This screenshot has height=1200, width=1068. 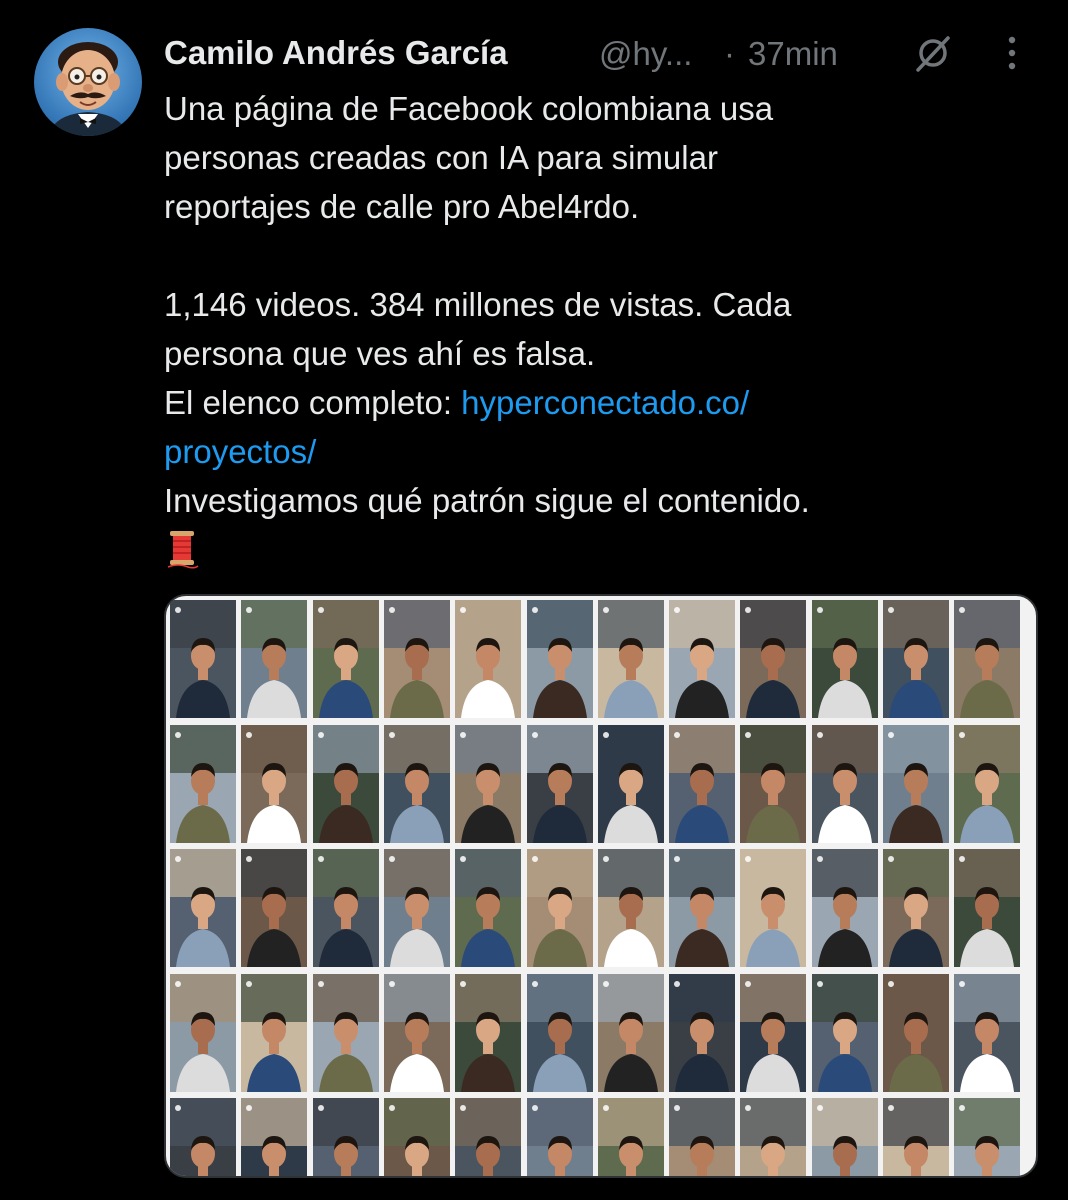 What do you see at coordinates (469, 108) in the screenshot?
I see `tweet-line-1: Una página de Facebook colombiana usa` at bounding box center [469, 108].